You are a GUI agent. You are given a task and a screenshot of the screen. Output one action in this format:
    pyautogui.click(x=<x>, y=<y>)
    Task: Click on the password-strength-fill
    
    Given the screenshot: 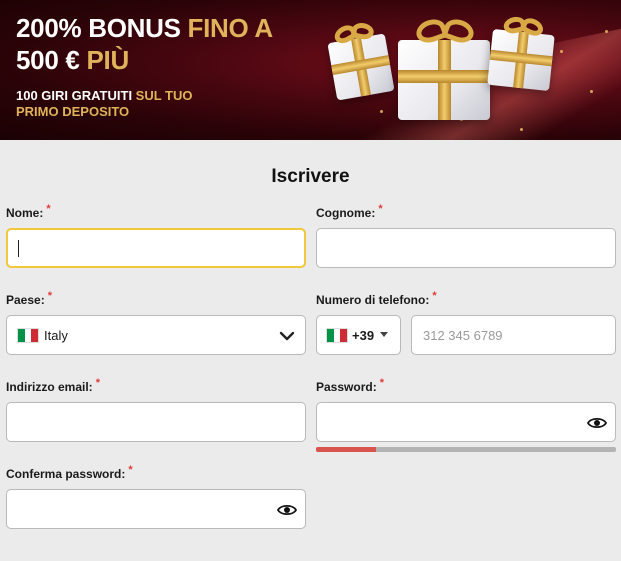 What is the action you would take?
    pyautogui.click(x=346, y=449)
    